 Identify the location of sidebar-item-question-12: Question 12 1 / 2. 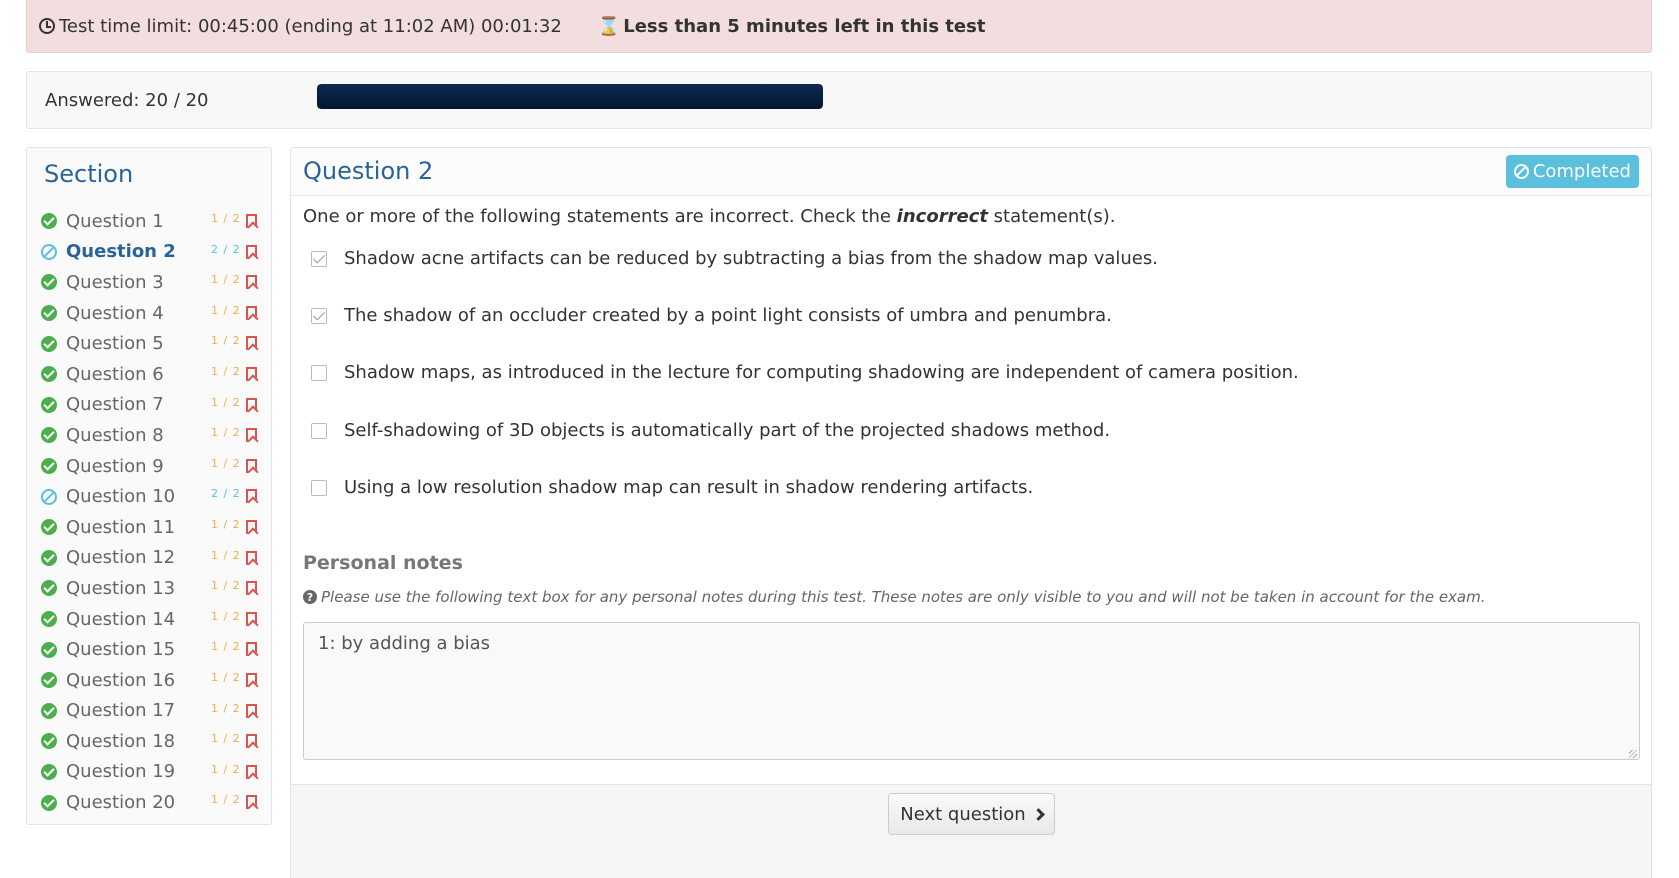
(154, 558).